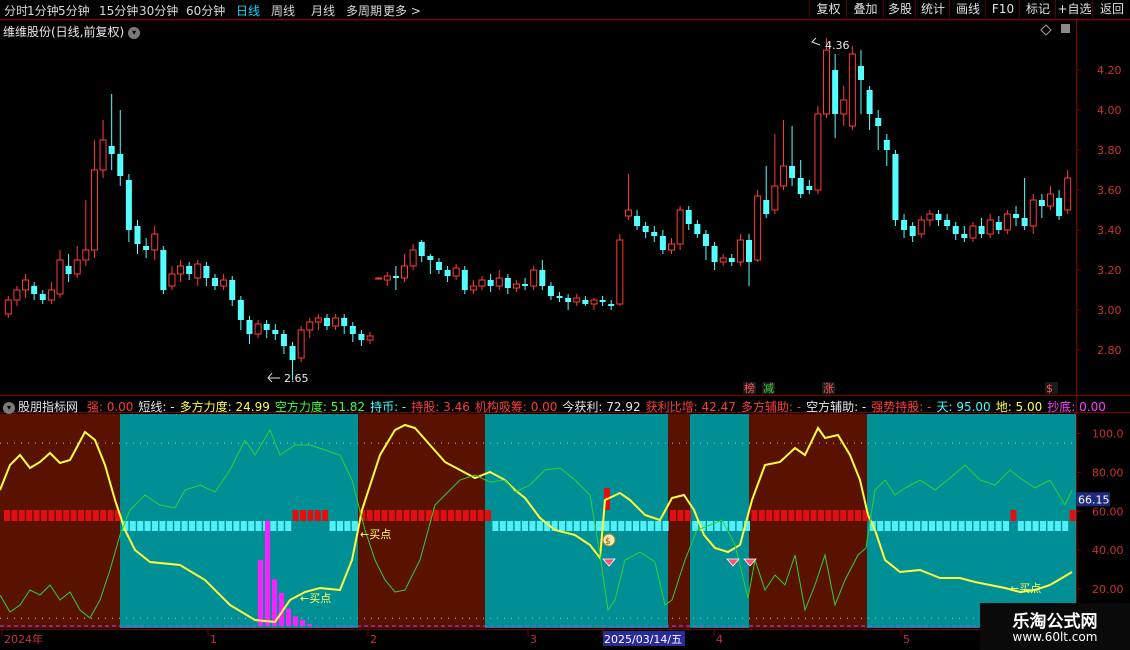 The height and width of the screenshot is (650, 1130). What do you see at coordinates (440, 407) in the screenshot?
I see `indicator-item-5: 持股: 3.46` at bounding box center [440, 407].